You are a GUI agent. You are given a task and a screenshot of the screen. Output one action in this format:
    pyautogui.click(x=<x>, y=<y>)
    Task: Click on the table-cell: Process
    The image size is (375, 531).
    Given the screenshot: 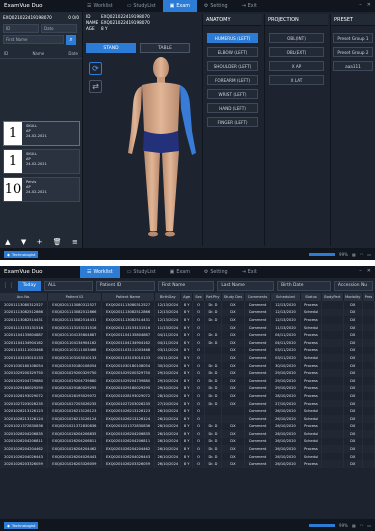 What is the action you would take?
    pyautogui.click(x=311, y=403)
    